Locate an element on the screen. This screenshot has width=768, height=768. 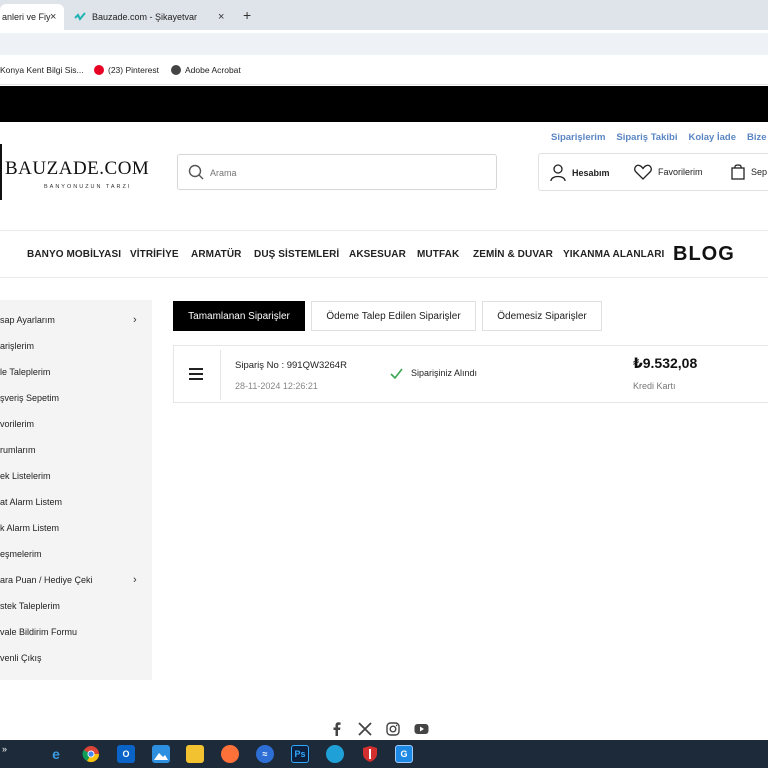
sidebar-item-account-settings: sap Ayarlarım is located at coordinates (27, 320).